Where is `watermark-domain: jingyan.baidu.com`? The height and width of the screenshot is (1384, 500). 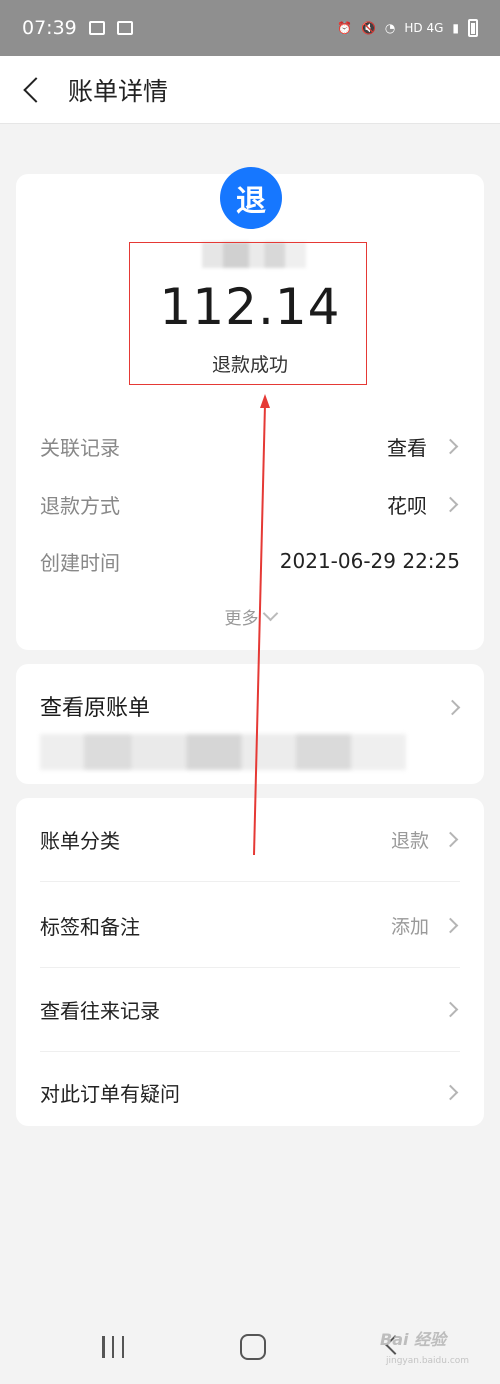 watermark-domain: jingyan.baidu.com is located at coordinates (428, 1361).